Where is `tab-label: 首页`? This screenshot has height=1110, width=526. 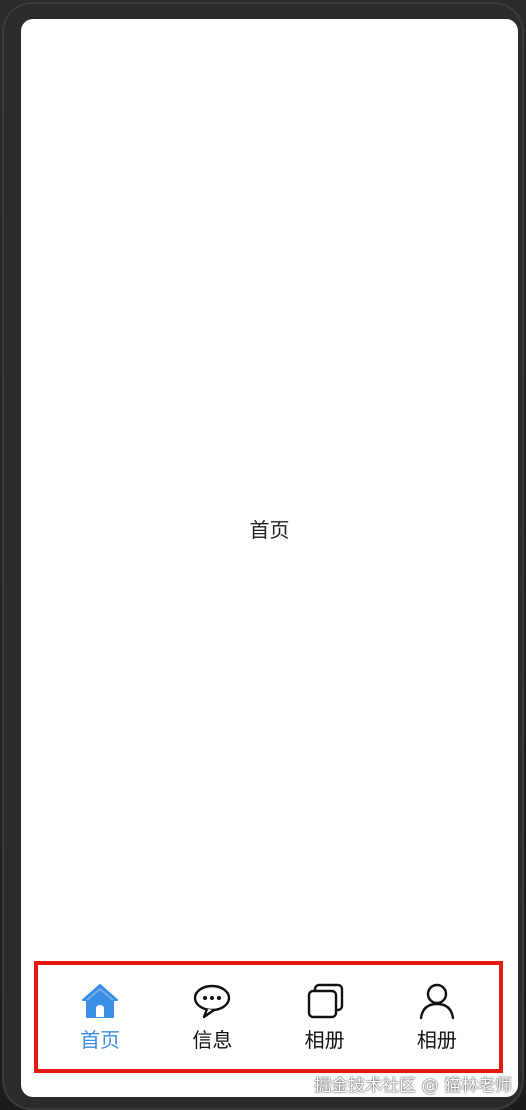
tab-label: 首页 is located at coordinates (100, 1040).